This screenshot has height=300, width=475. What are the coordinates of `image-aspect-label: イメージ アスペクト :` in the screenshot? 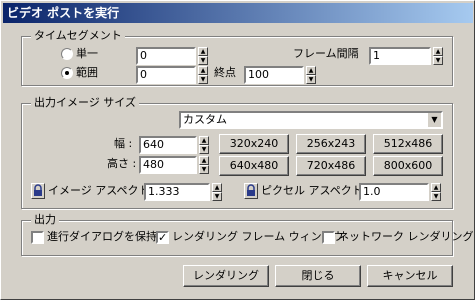 It's located at (102, 190).